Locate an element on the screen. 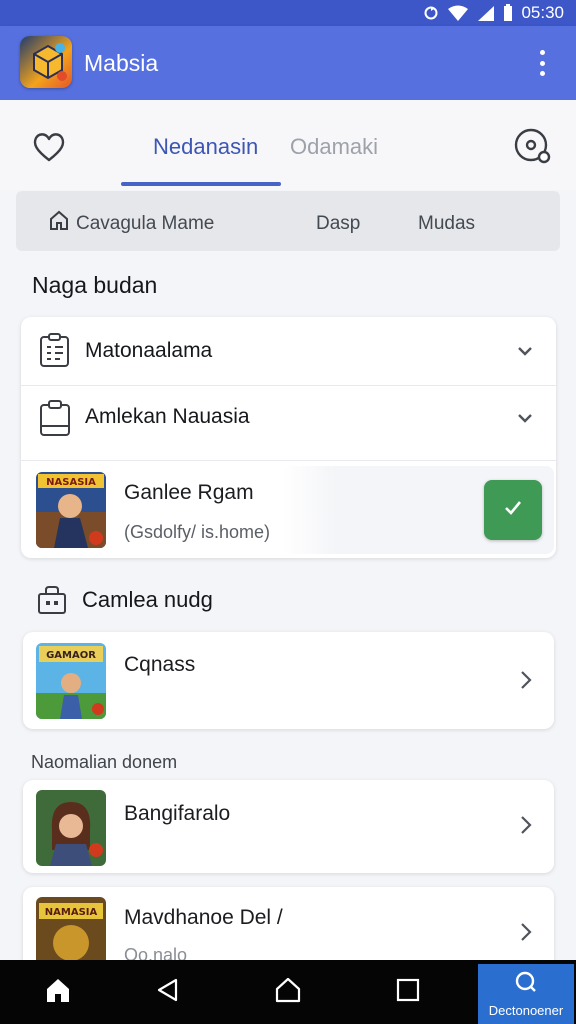 Image resolution: width=576 pixels, height=1024 pixels. svg-text: NASASIA is located at coordinates (71, 482).